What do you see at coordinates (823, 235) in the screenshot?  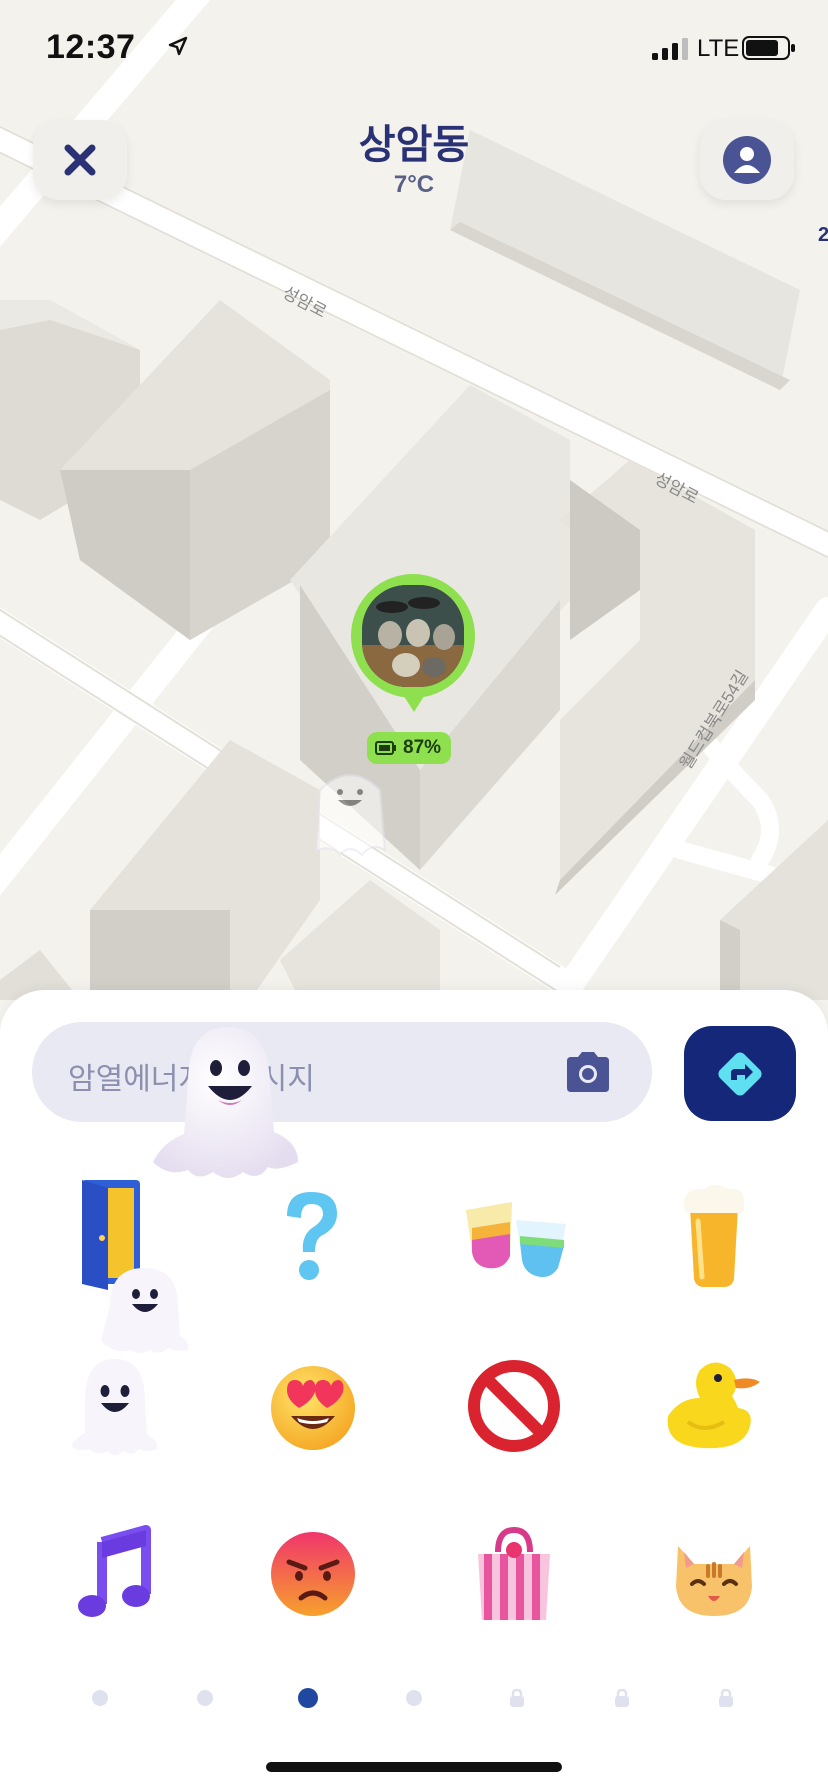 I see `map-edge-label: 2` at bounding box center [823, 235].